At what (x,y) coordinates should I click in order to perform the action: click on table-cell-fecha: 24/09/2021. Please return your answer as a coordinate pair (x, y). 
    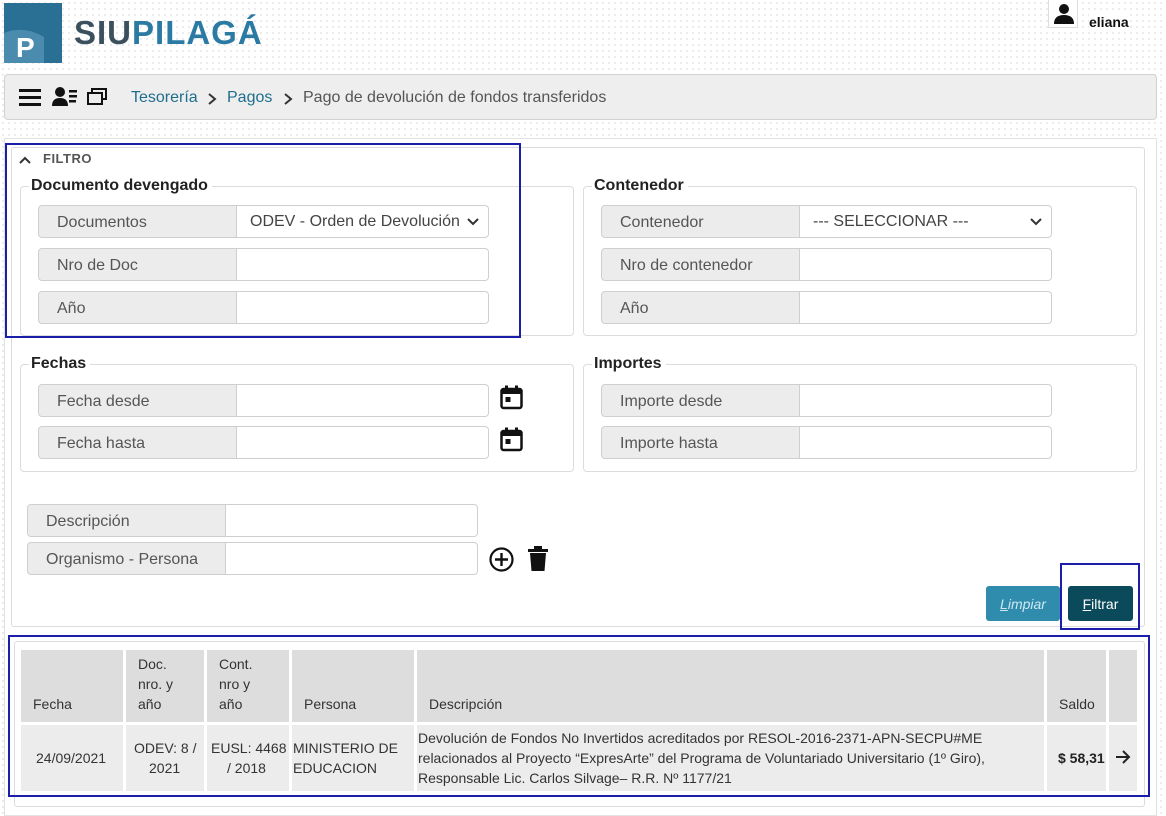
    Looking at the image, I should click on (72, 758).